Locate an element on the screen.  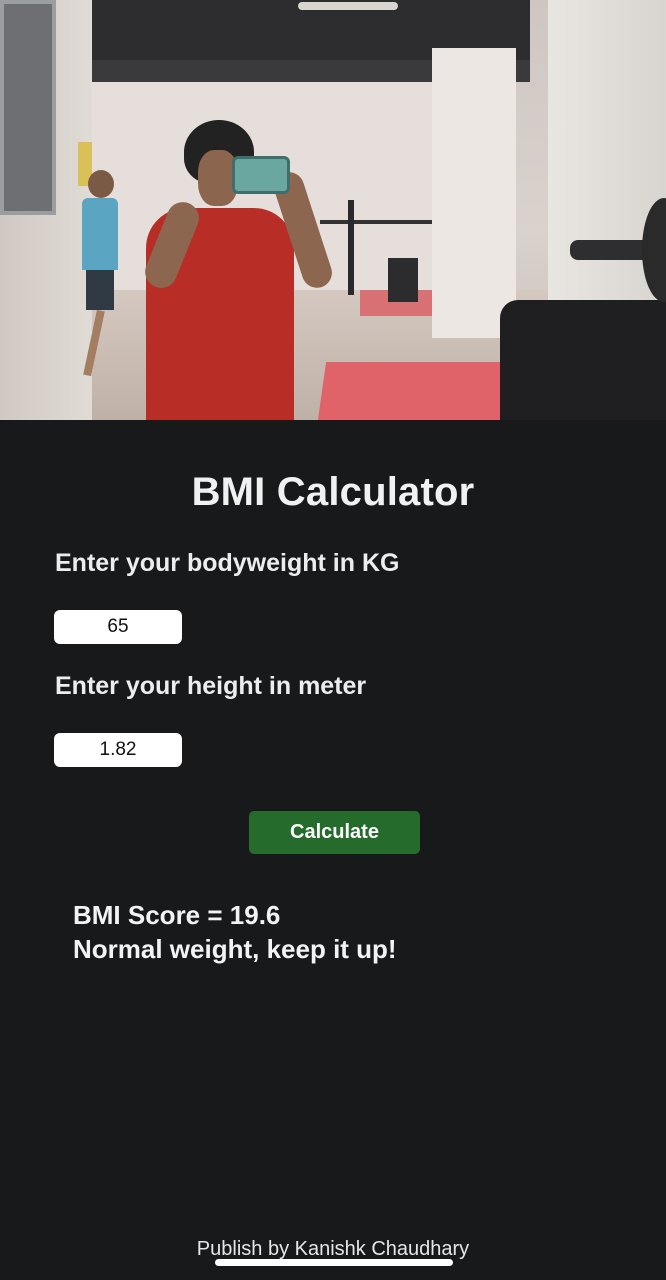
photo-pillar is located at coordinates (474, 193).